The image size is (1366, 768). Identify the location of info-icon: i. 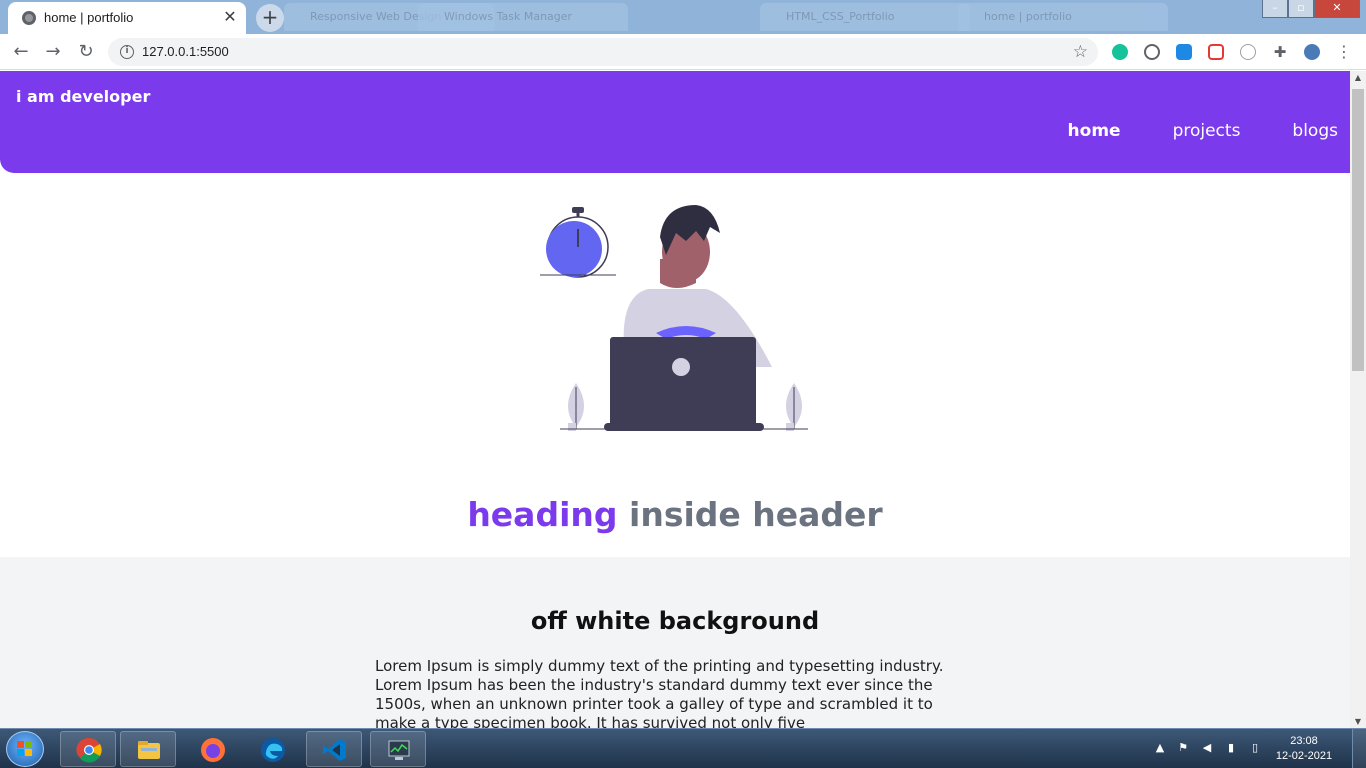
(127, 52).